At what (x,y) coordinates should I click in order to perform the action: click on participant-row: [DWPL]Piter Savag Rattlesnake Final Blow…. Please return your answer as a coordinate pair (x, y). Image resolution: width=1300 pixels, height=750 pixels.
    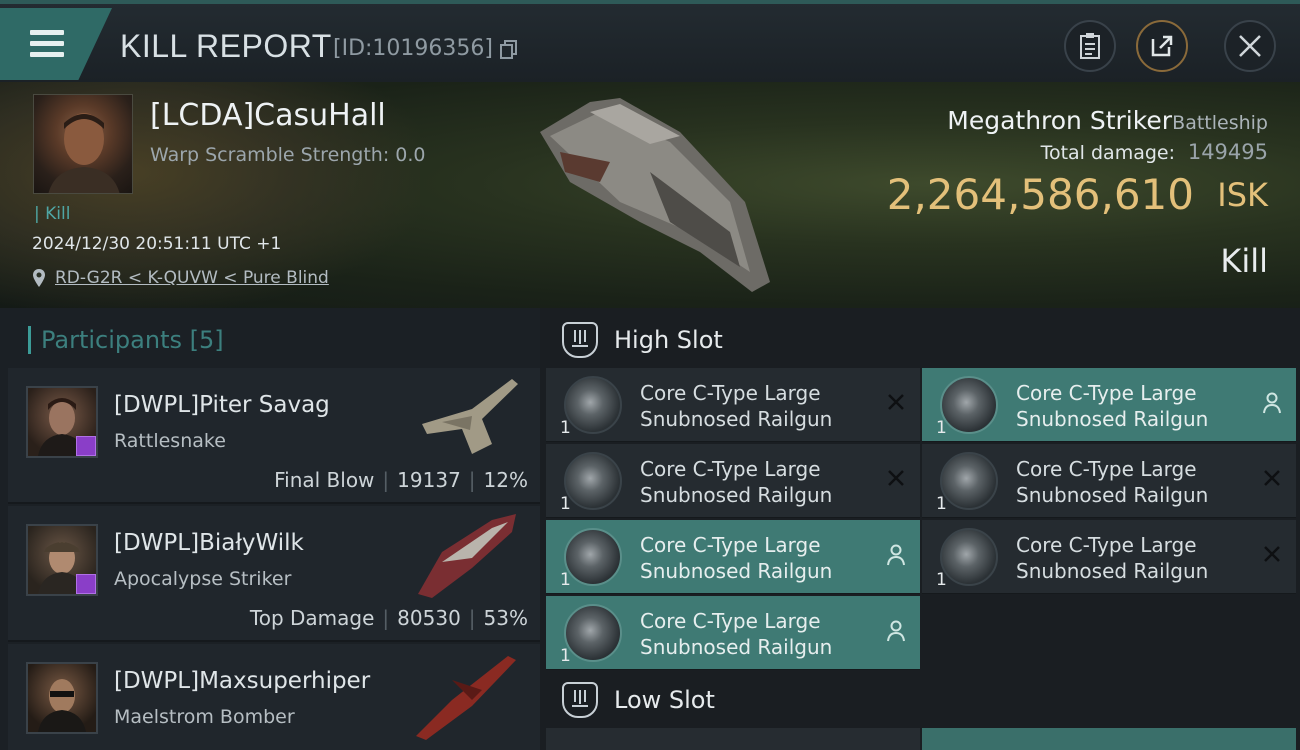
    Looking at the image, I should click on (274, 436).